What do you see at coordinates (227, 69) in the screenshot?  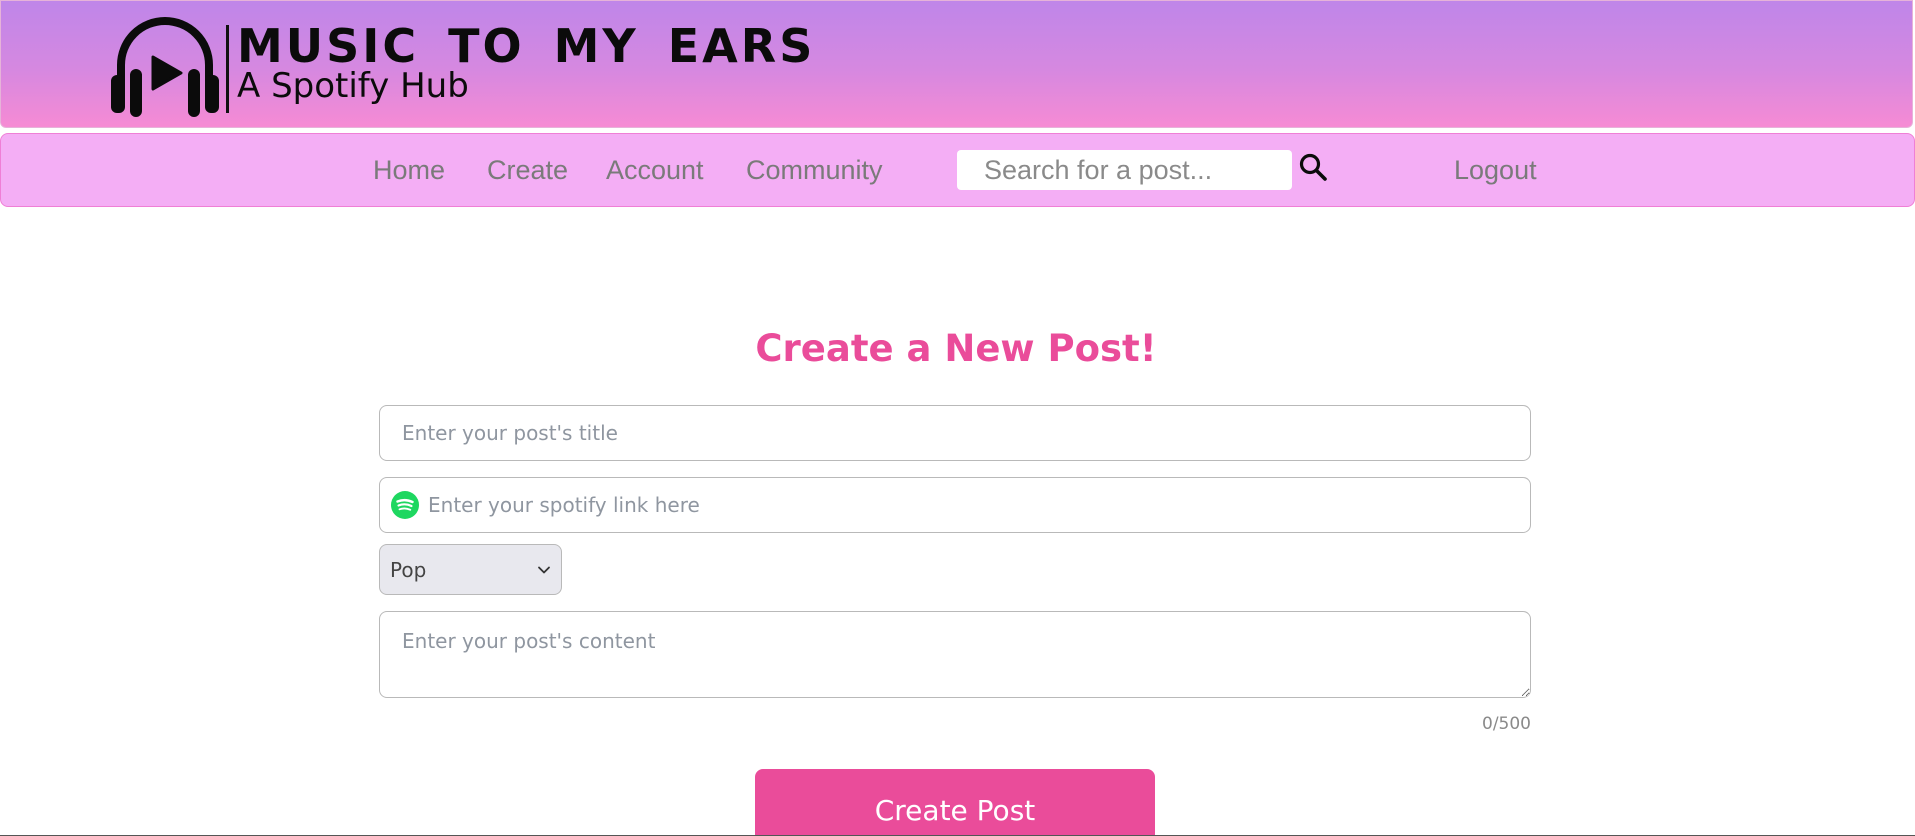 I see `logo-divider` at bounding box center [227, 69].